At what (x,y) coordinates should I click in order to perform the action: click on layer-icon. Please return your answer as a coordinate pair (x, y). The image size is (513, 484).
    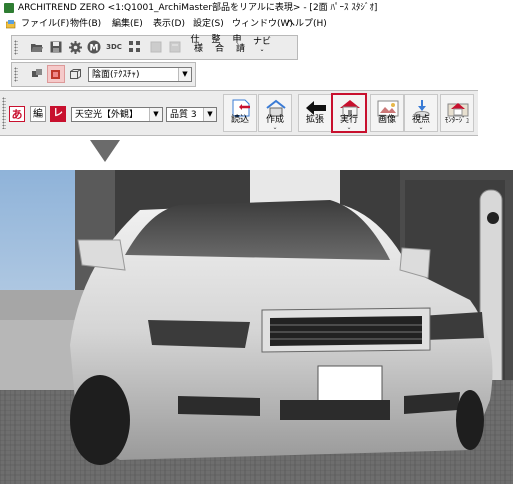
    Looking at the image, I should click on (37, 74).